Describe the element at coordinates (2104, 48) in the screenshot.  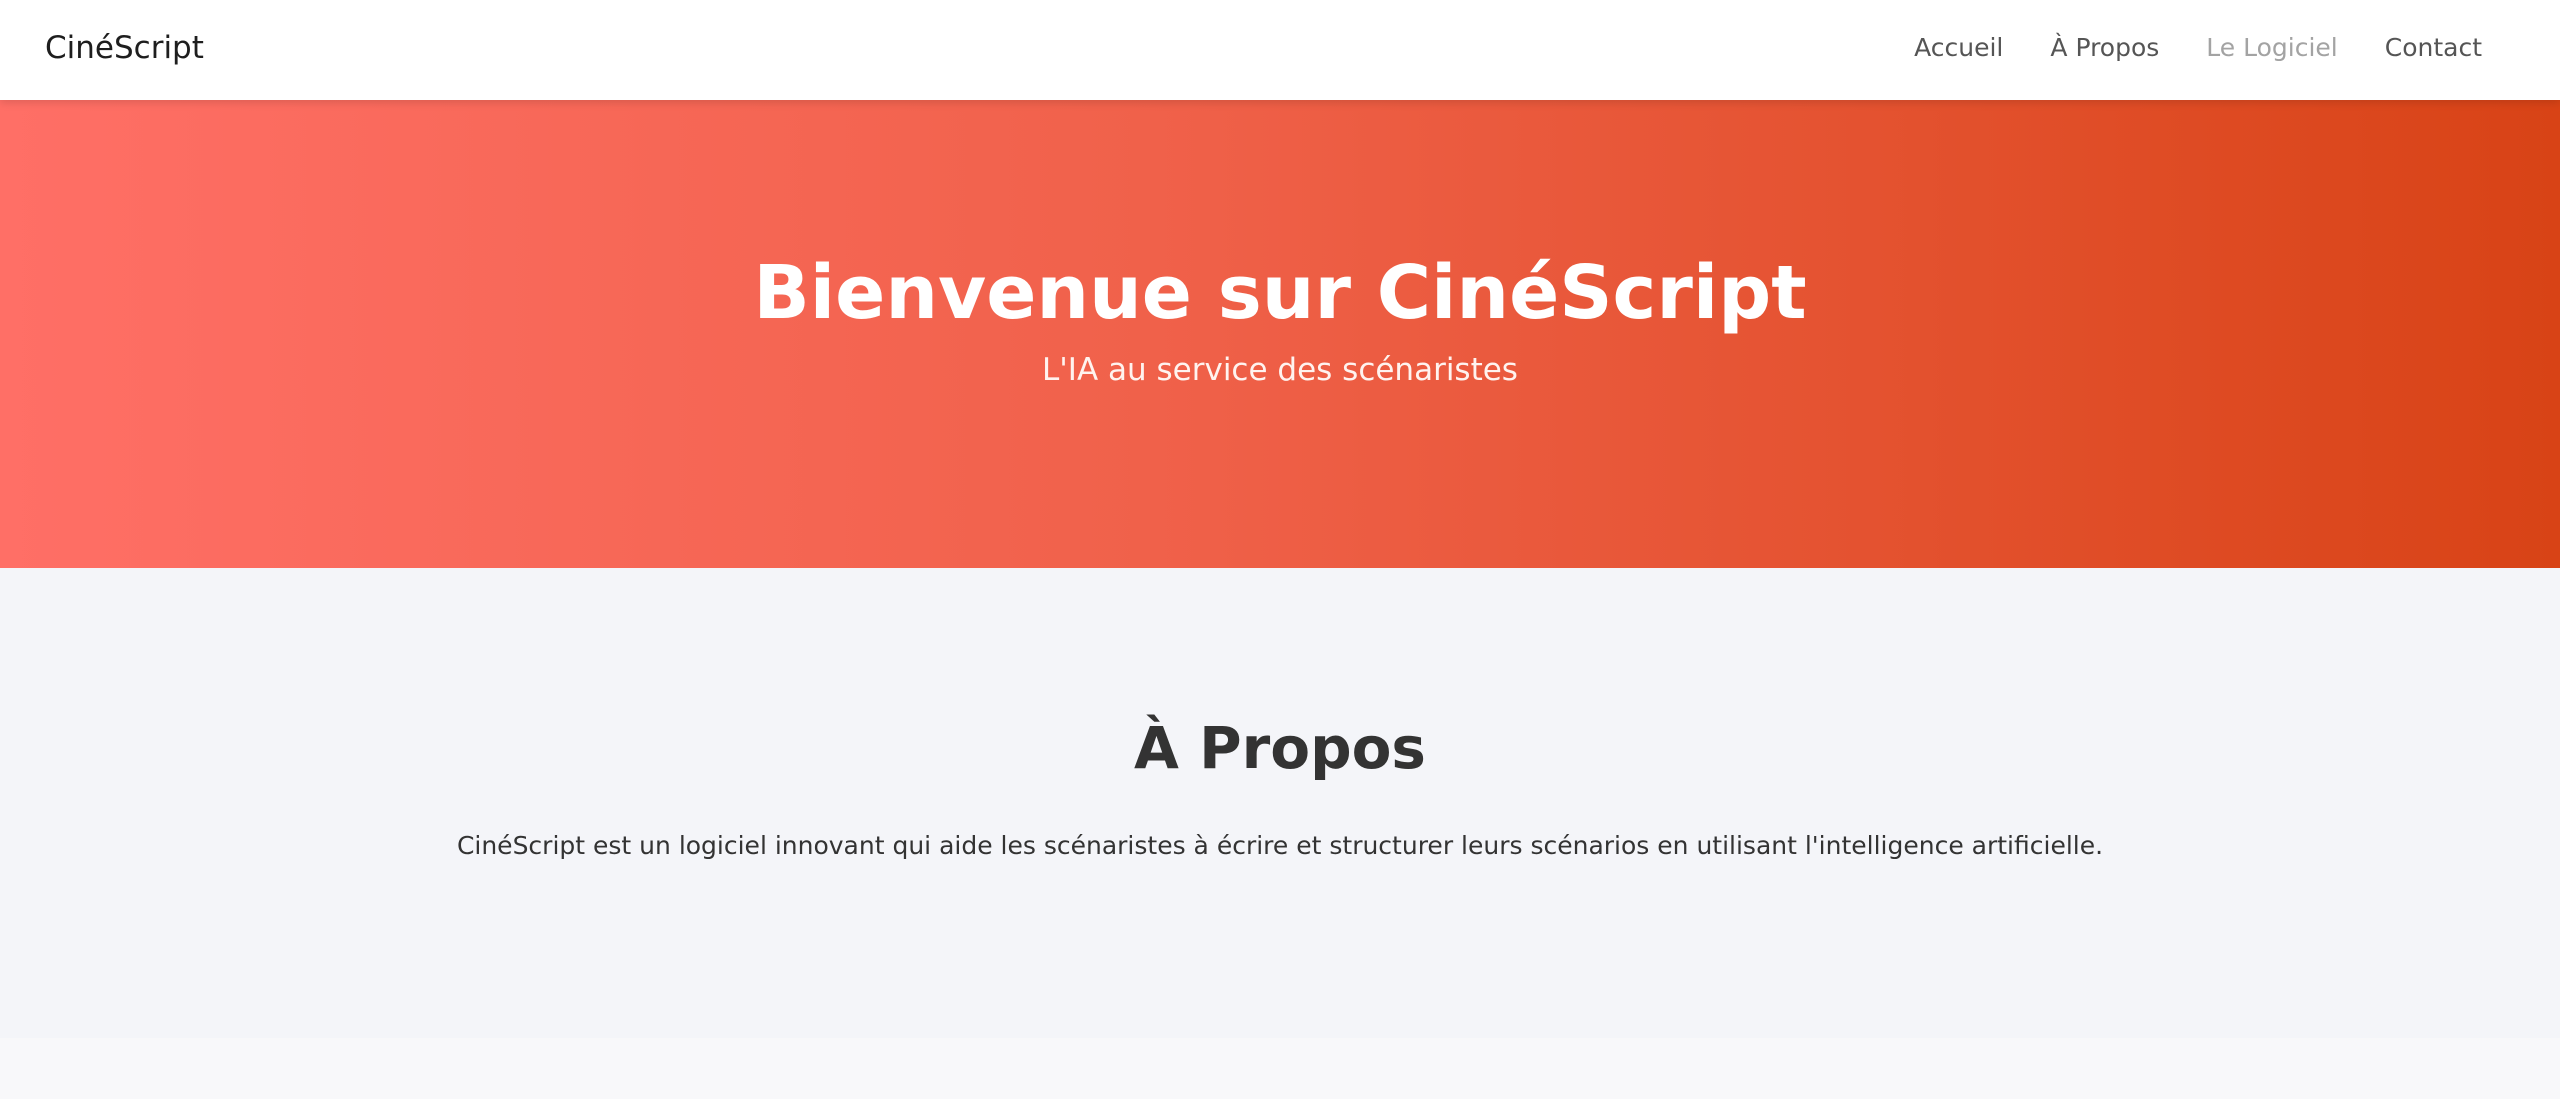
I see `nav-link-a-propos: À Propos` at that location.